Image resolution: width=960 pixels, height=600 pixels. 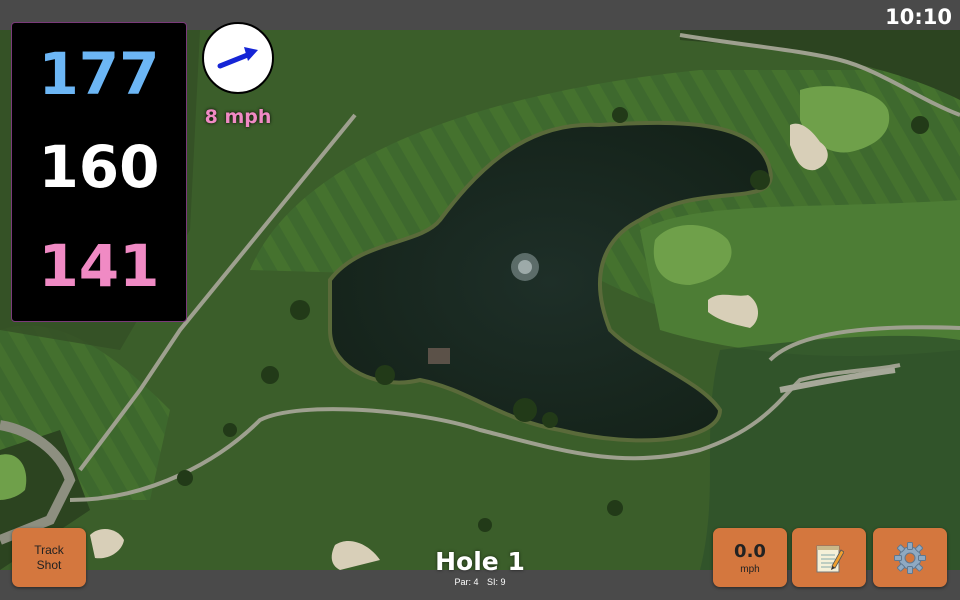 What do you see at coordinates (496, 582) in the screenshot?
I see `hole-stroke-index: SI: 9` at bounding box center [496, 582].